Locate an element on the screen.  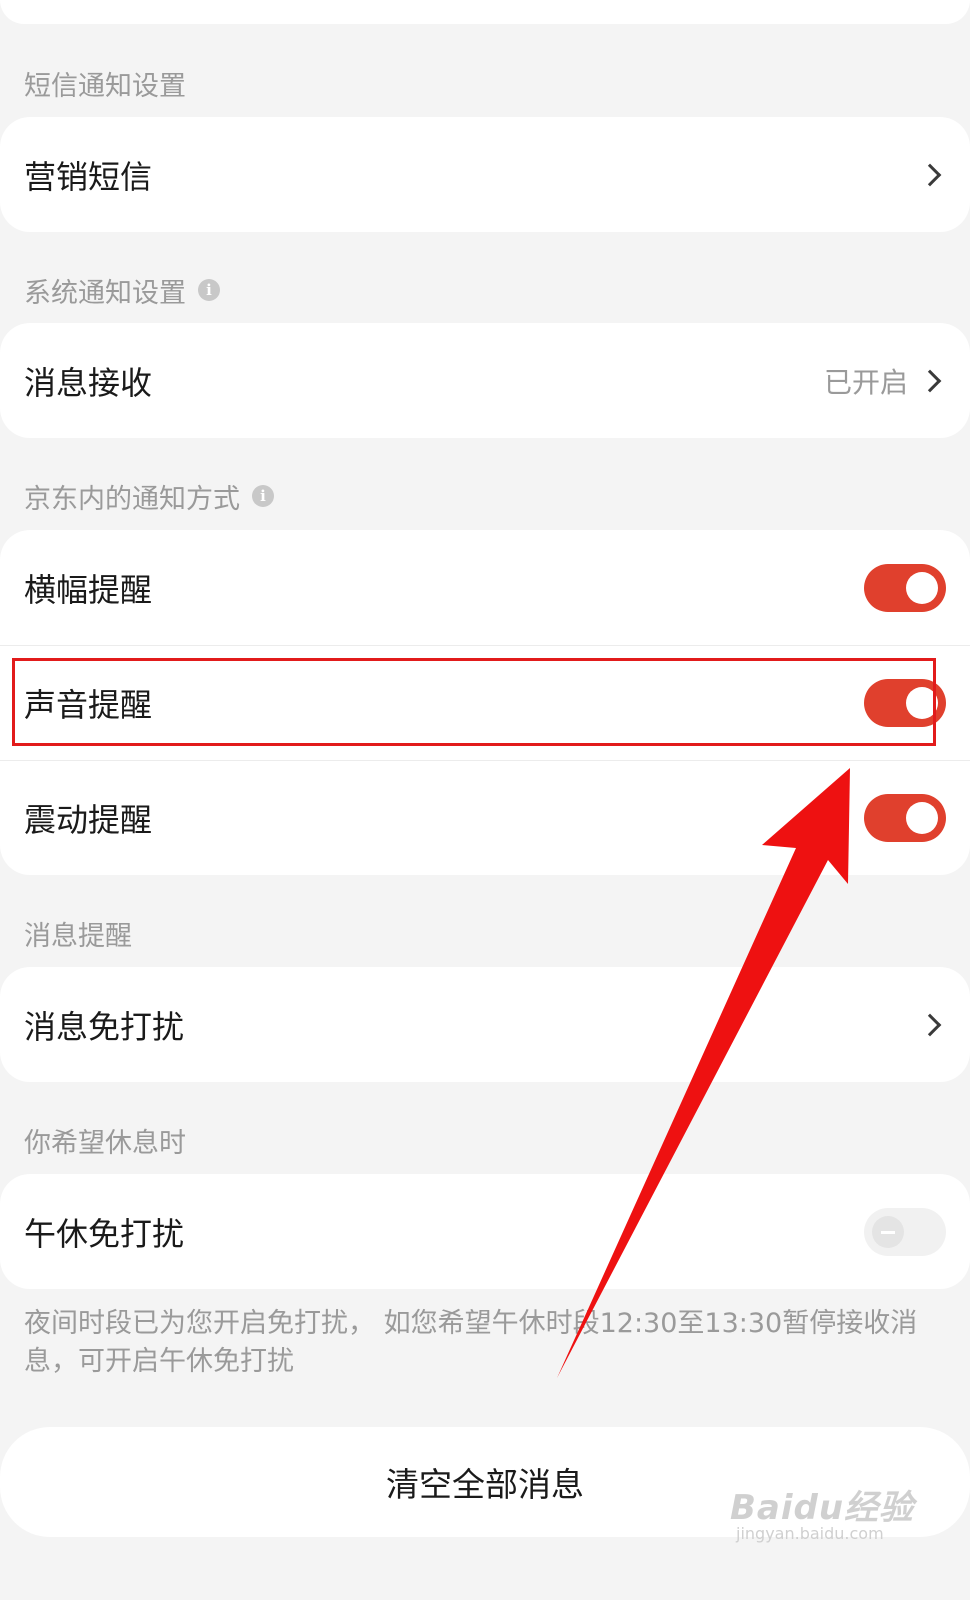
vibrate-toggle is located at coordinates (905, 818).